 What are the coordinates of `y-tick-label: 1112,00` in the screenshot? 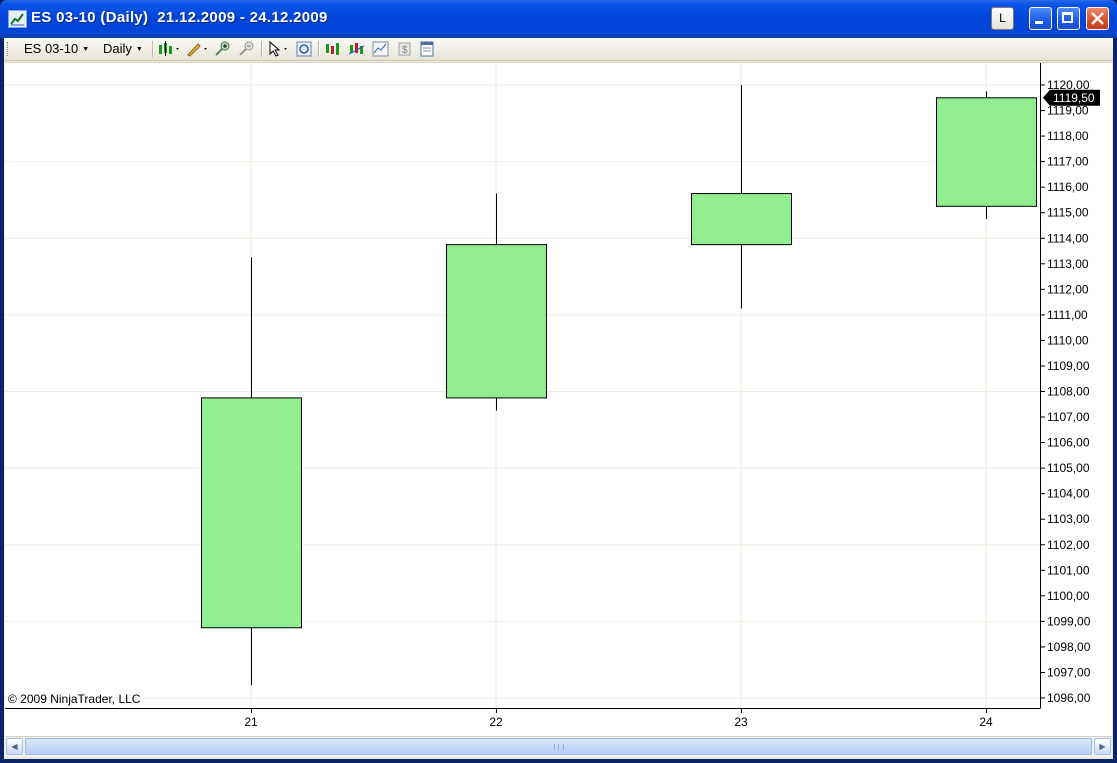 It's located at (1068, 289).